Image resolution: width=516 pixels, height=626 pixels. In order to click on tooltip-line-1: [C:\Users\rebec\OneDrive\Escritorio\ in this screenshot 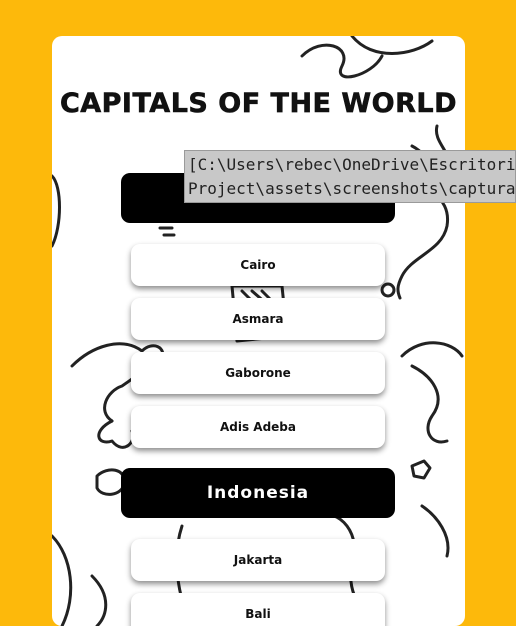, I will do `click(352, 164)`.